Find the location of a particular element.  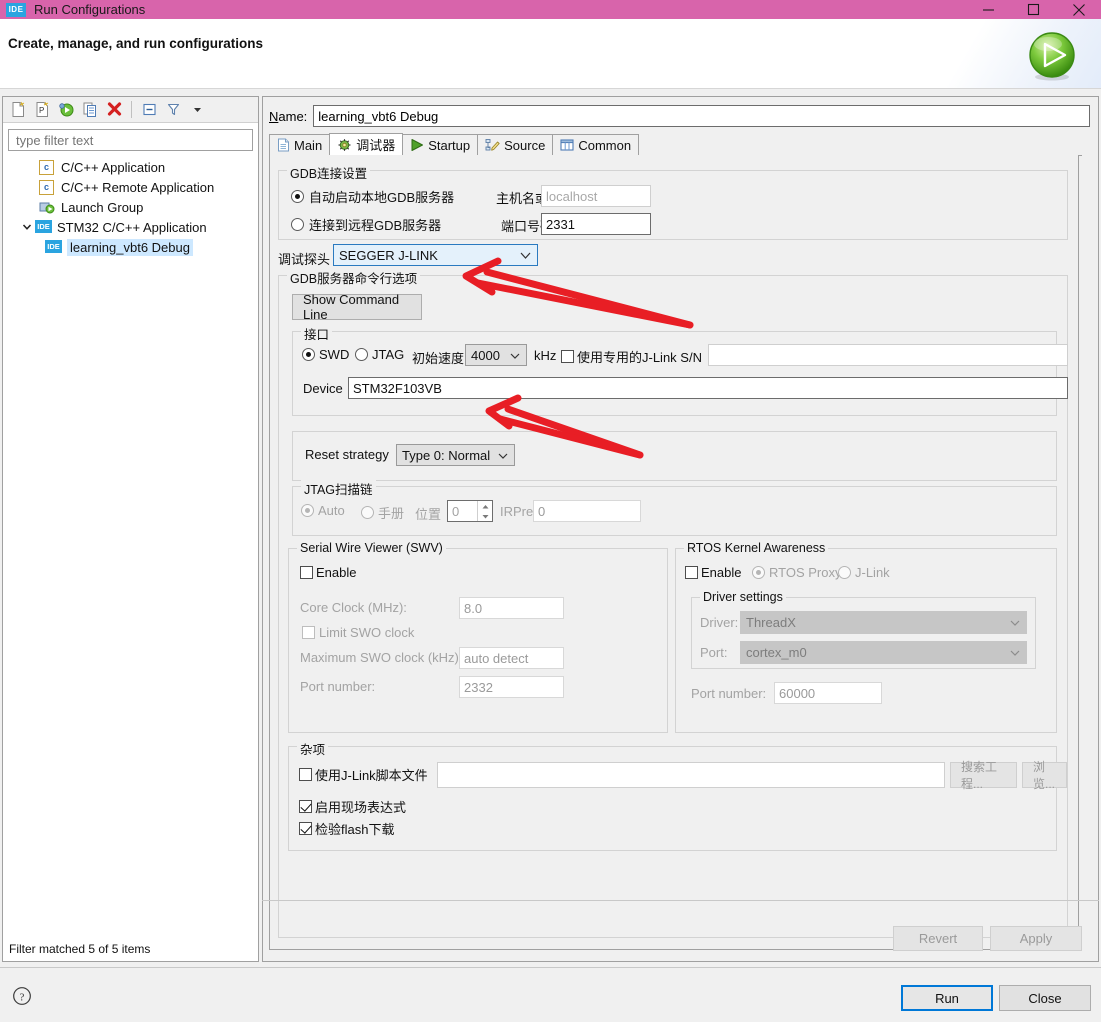

irpre-input: 0 is located at coordinates (587, 511).